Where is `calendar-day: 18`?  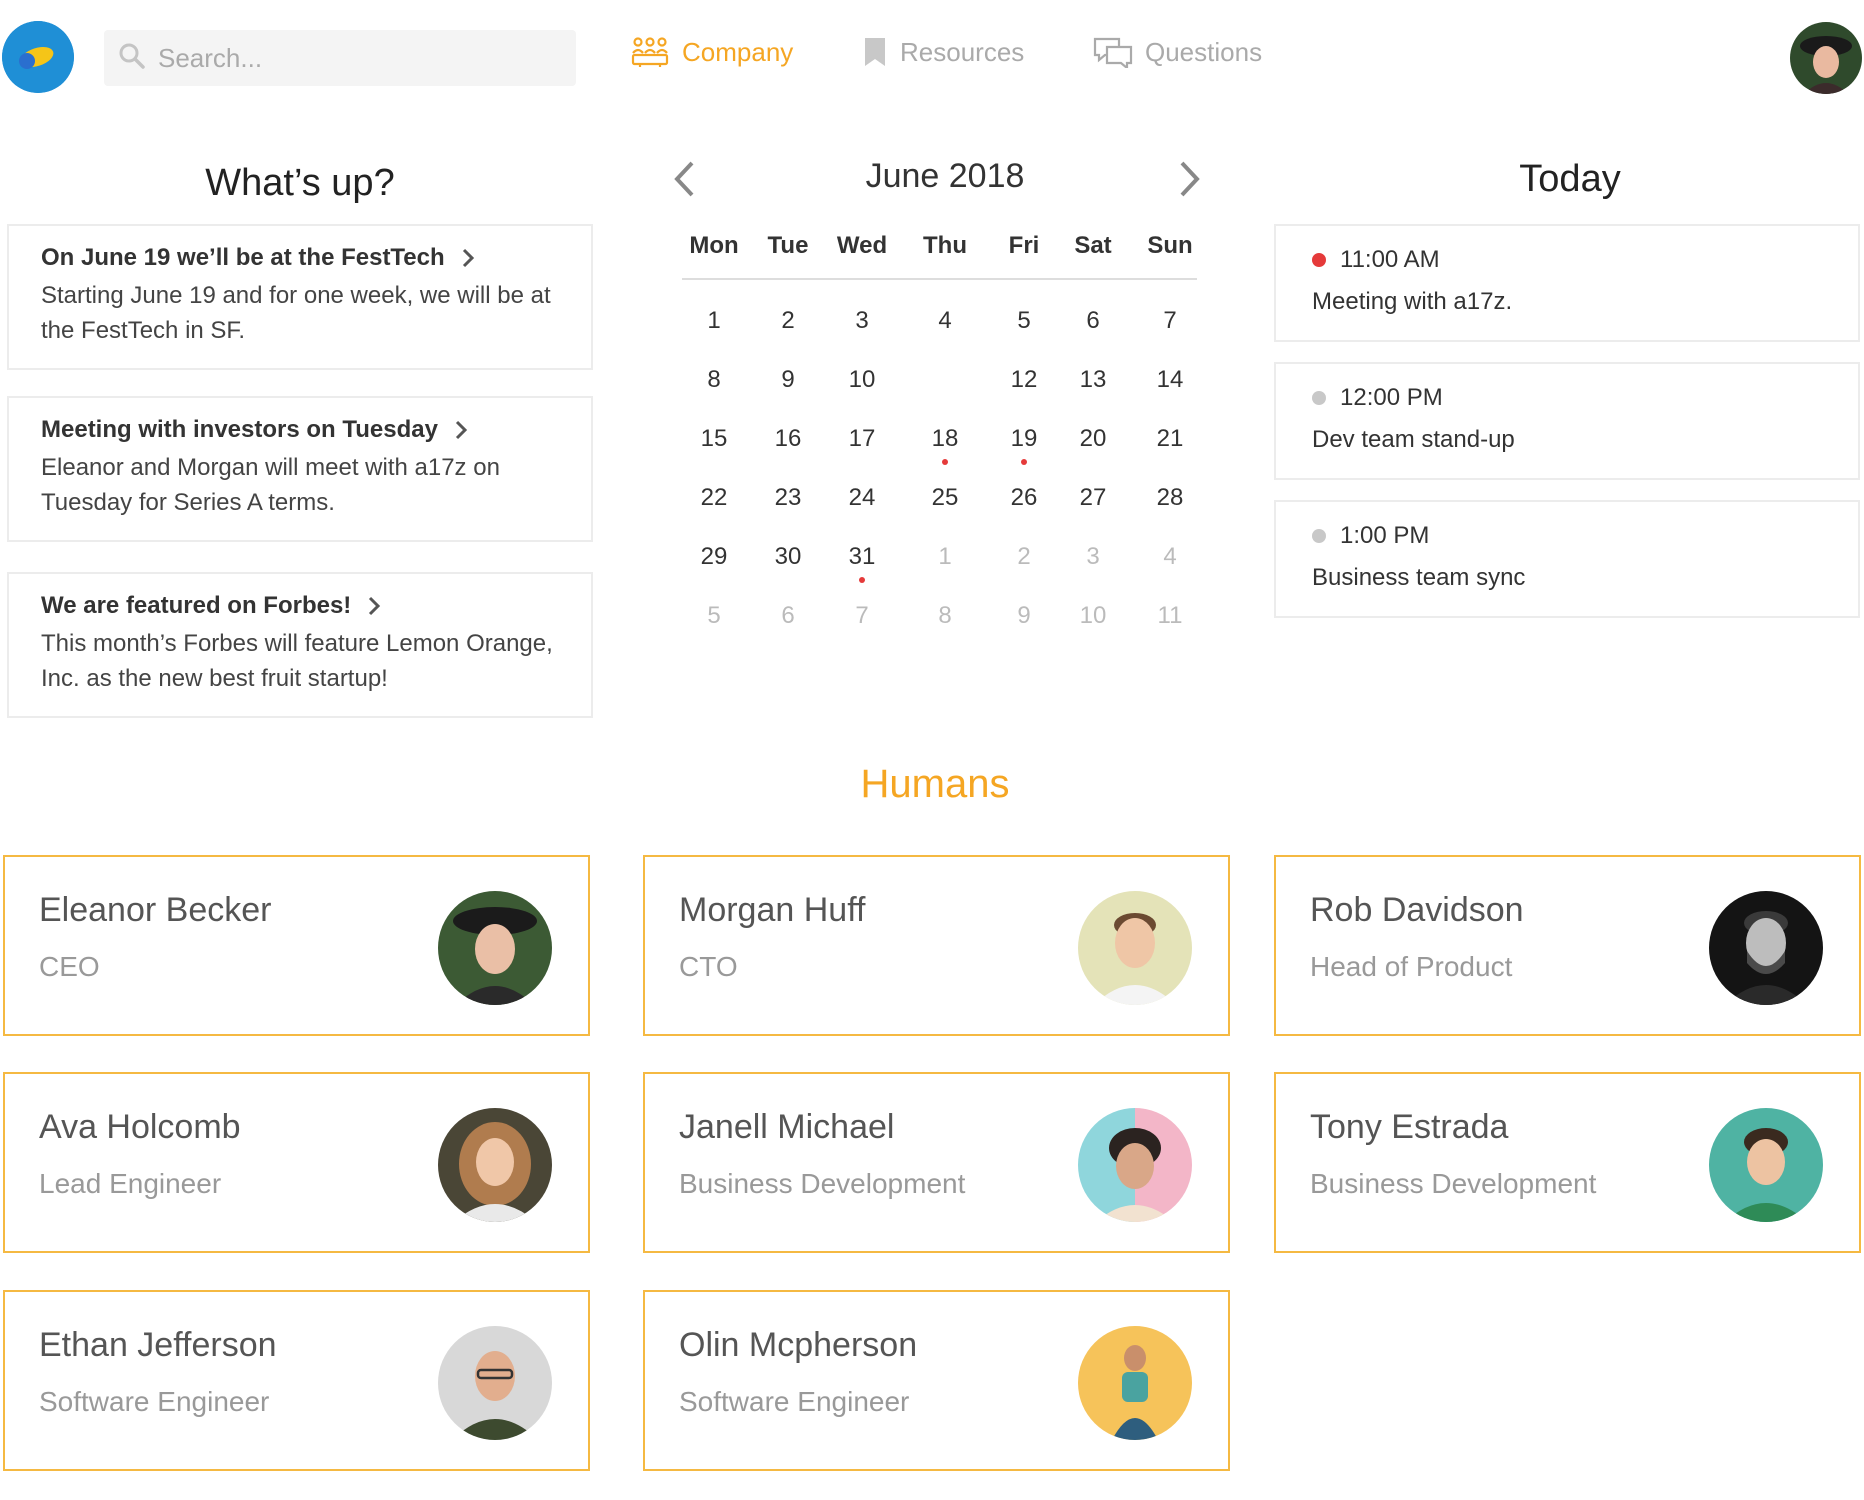
calendar-day: 18 is located at coordinates (945, 444).